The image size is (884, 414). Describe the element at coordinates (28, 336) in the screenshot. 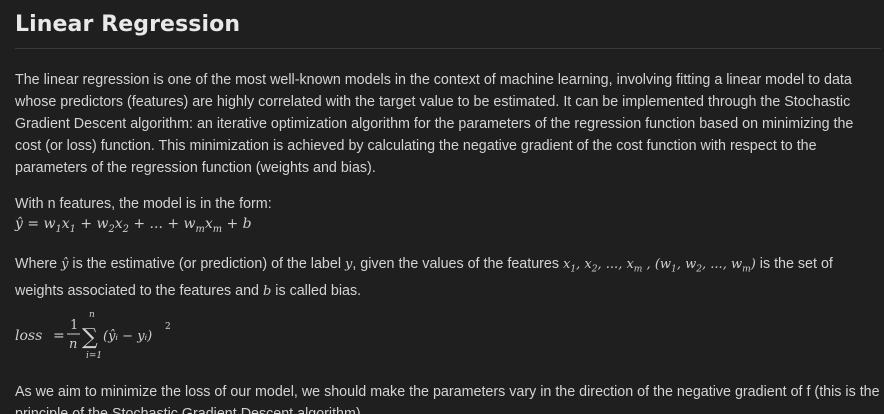

I see `loss-label: loss` at that location.